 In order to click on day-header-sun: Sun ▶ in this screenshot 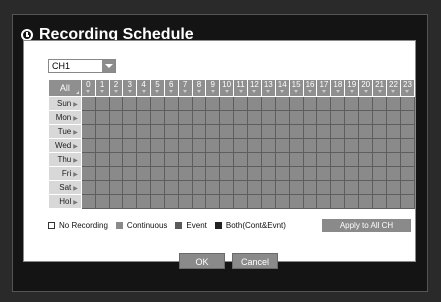, I will do `click(65, 103)`.